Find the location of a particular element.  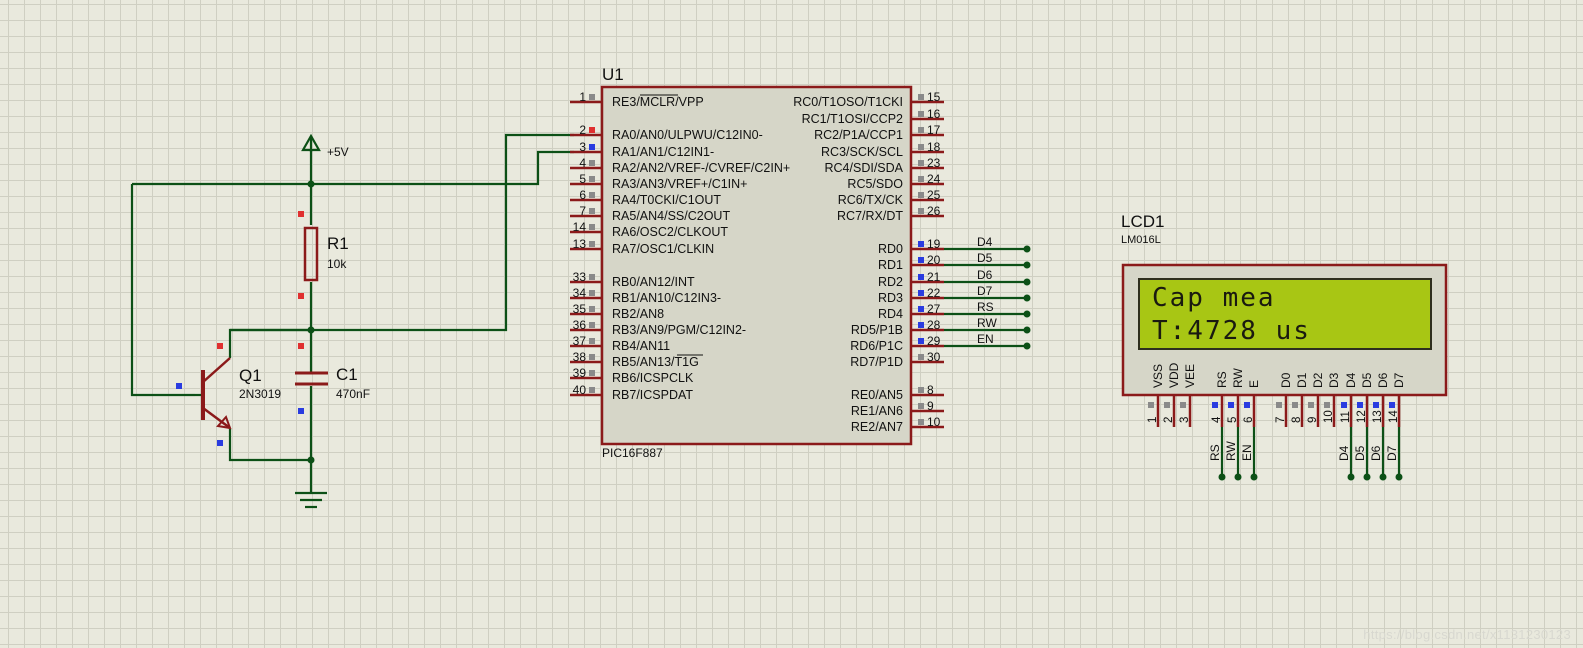

net-label: D6 is located at coordinates (1376, 453).